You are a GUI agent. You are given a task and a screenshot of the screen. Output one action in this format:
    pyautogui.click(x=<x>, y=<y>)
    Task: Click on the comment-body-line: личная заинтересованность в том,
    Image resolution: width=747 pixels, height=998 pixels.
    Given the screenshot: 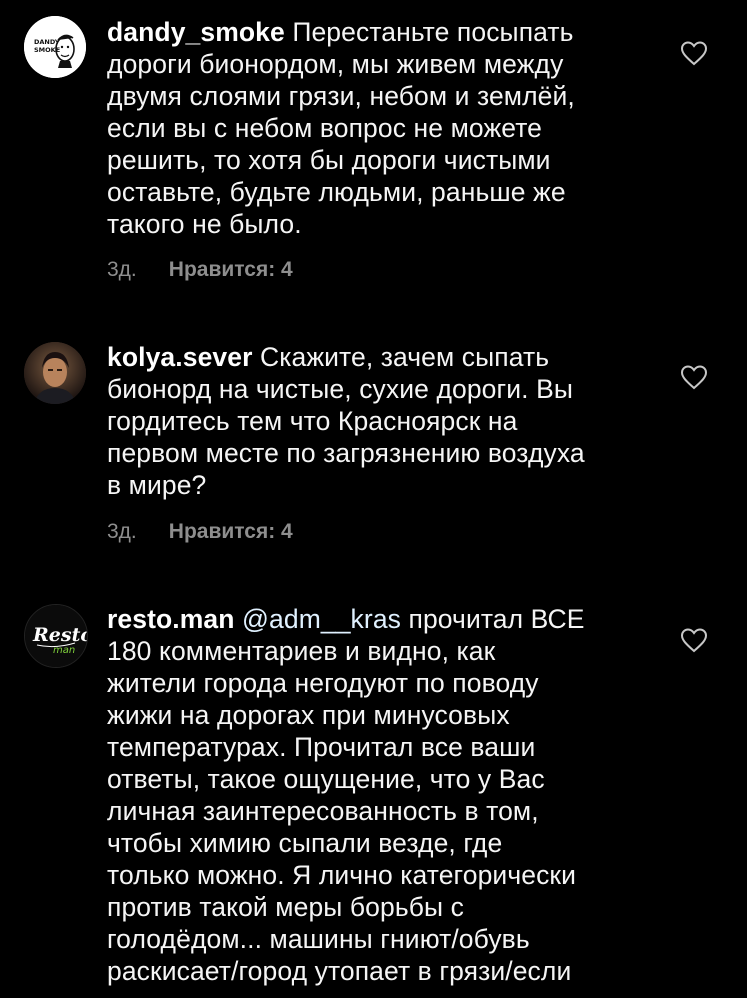 What is the action you would take?
    pyautogui.click(x=323, y=811)
    